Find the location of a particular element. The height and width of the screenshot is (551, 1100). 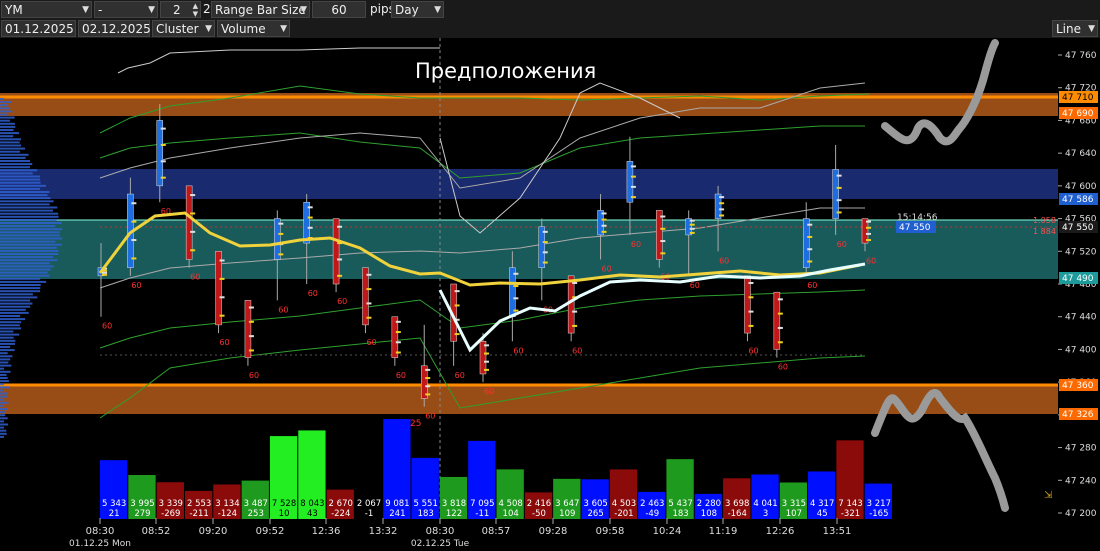

symbol-select: YM ▼ is located at coordinates (46, 9).